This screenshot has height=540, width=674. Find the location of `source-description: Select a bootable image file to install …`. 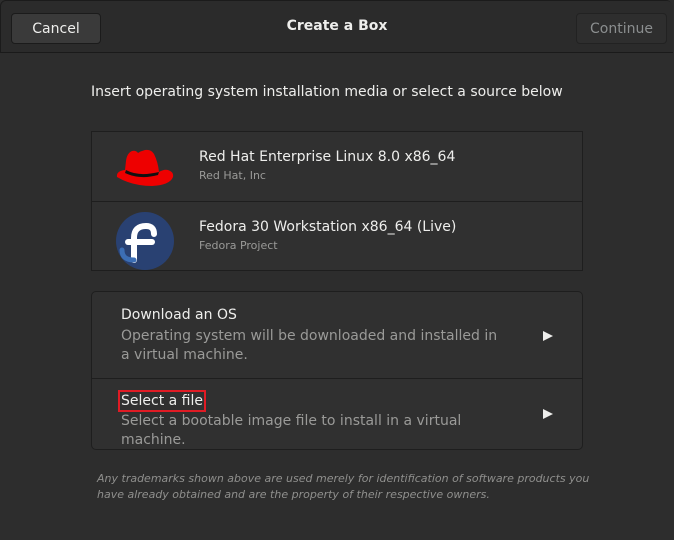

source-description: Select a bootable image file to install … is located at coordinates (291, 430).